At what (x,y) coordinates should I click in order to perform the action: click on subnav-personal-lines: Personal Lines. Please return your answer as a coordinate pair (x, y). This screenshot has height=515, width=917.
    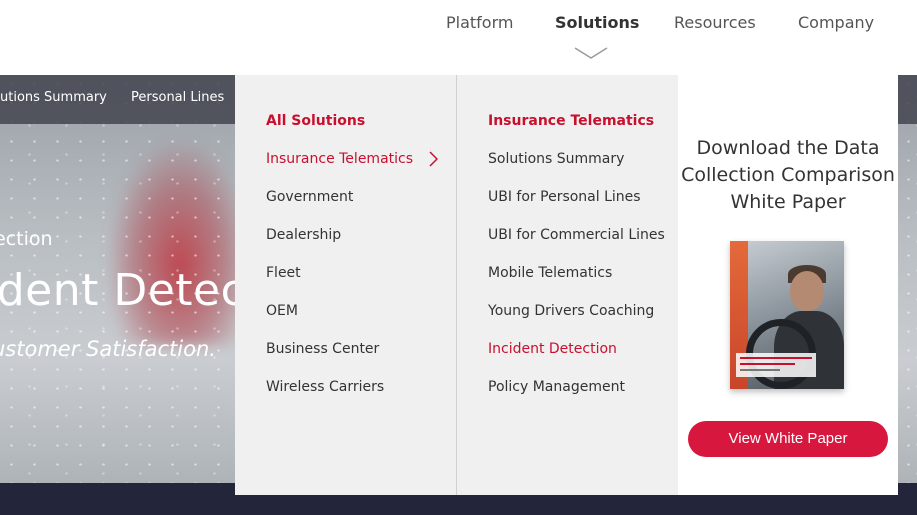
    Looking at the image, I should click on (177, 97).